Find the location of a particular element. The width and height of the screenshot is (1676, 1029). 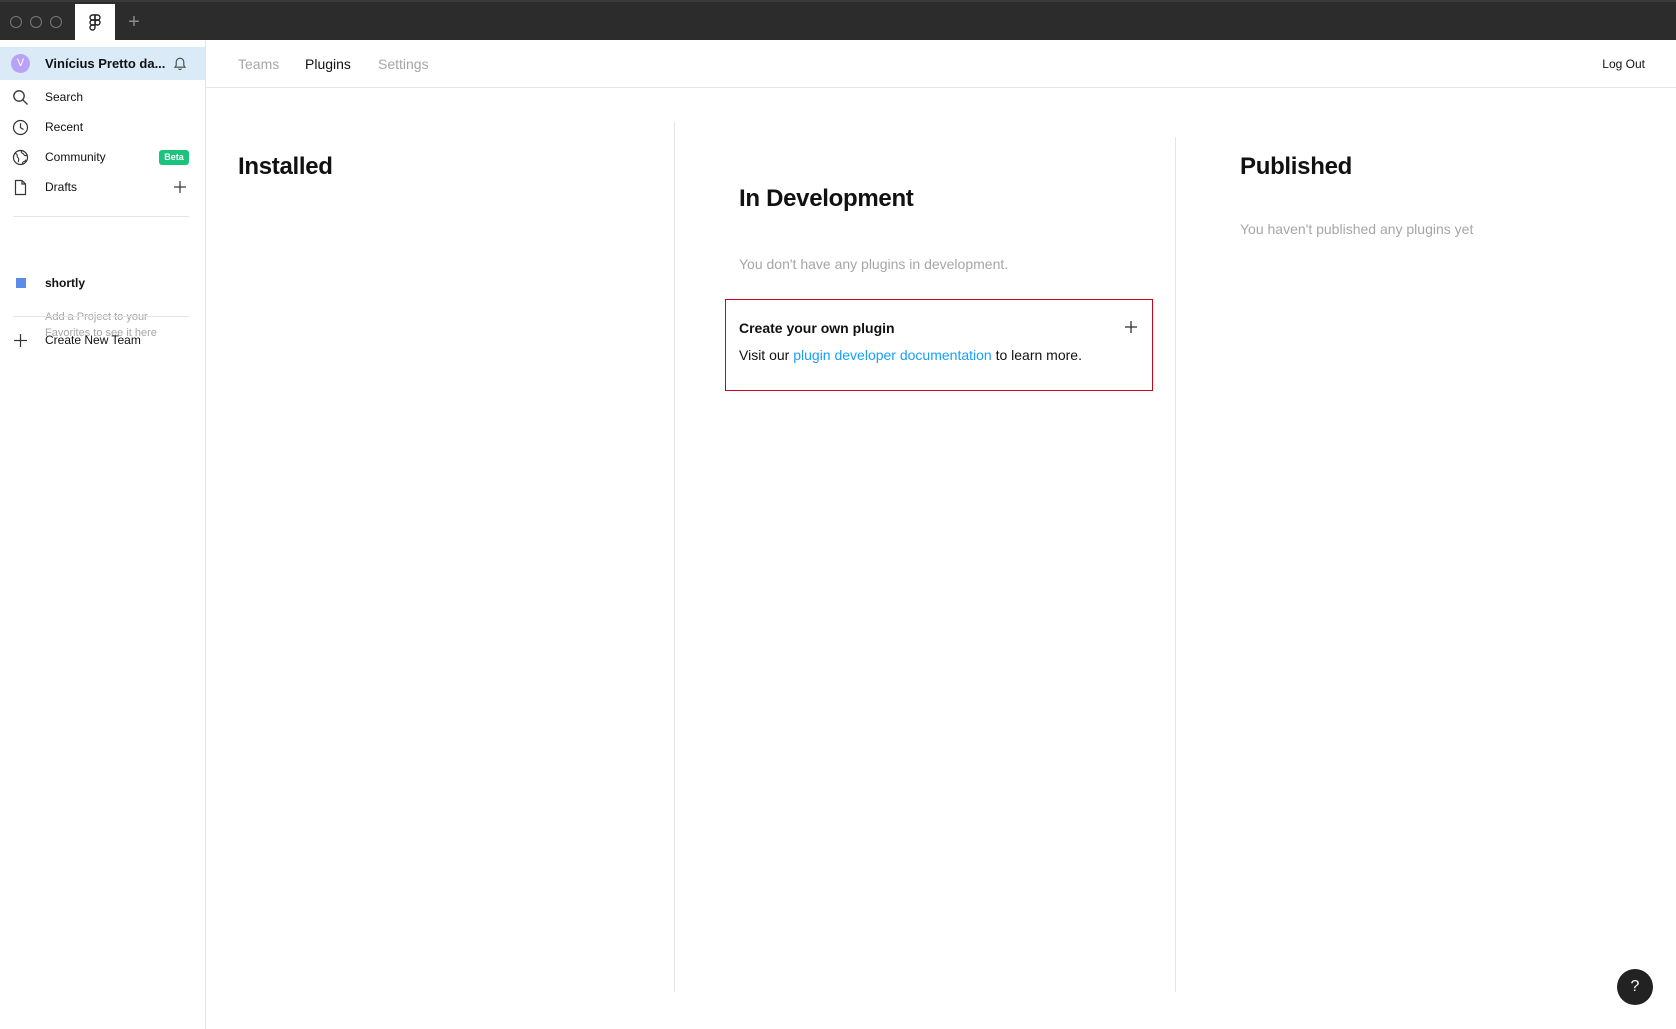

window-titlebar: + is located at coordinates (838, 21).